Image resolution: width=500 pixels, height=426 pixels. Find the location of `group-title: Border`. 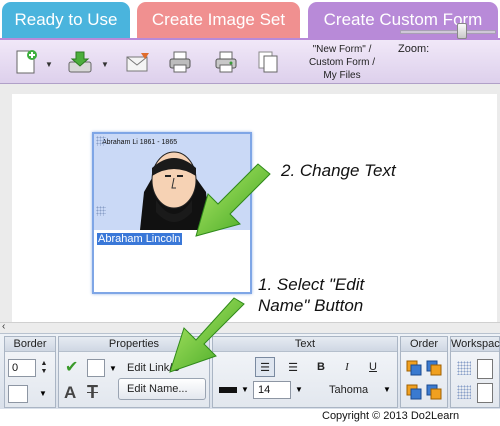

group-title: Border is located at coordinates (30, 344).